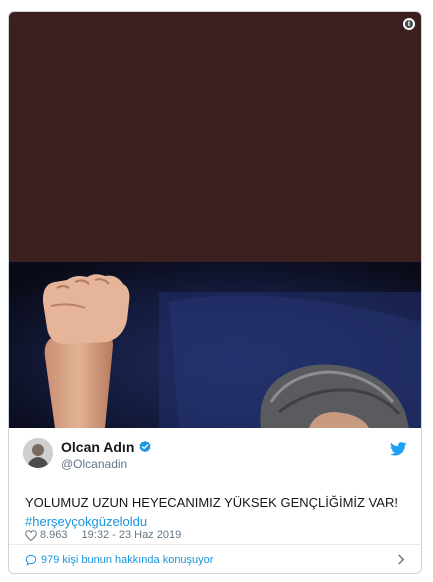  I want to click on reply-bubble-icon, so click(31, 560).